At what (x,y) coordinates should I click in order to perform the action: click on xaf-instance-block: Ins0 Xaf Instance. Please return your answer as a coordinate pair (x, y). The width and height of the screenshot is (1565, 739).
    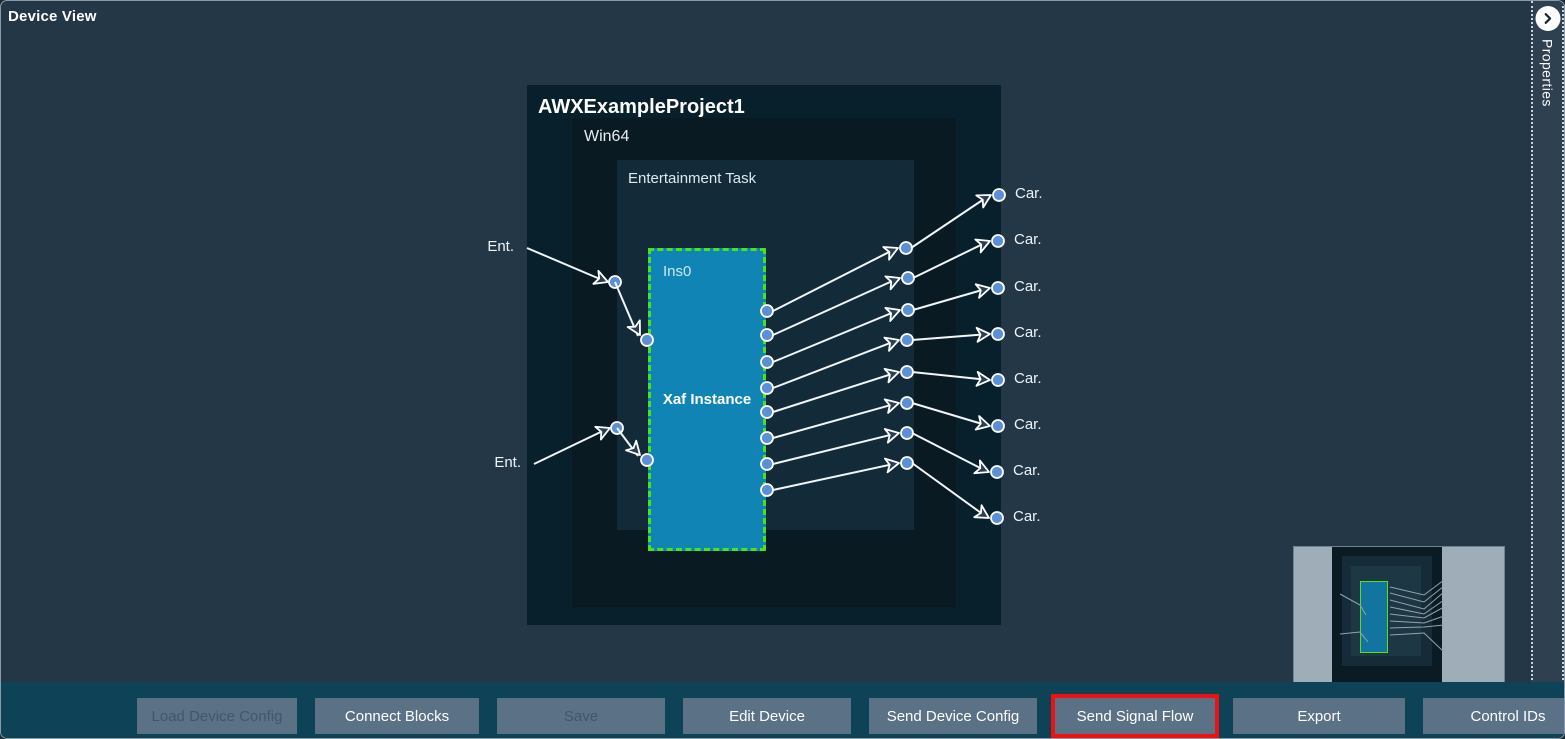
    Looking at the image, I should click on (707, 399).